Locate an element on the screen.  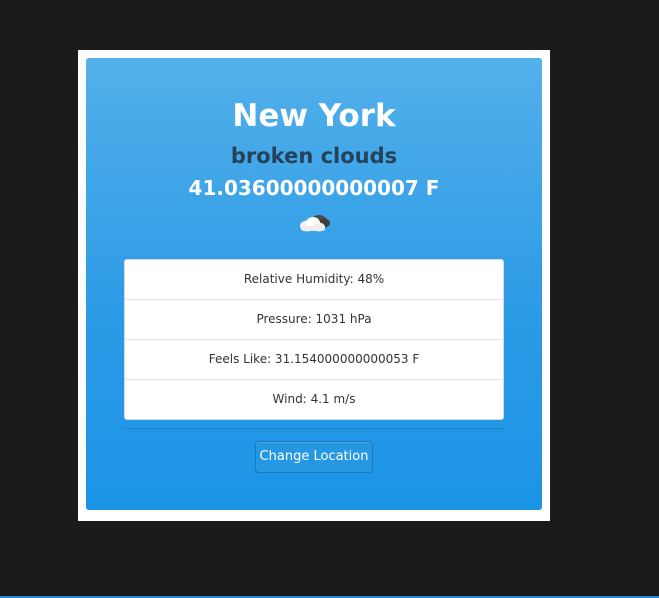
pressure-item: Pressure: 1031 hPa is located at coordinates (314, 319).